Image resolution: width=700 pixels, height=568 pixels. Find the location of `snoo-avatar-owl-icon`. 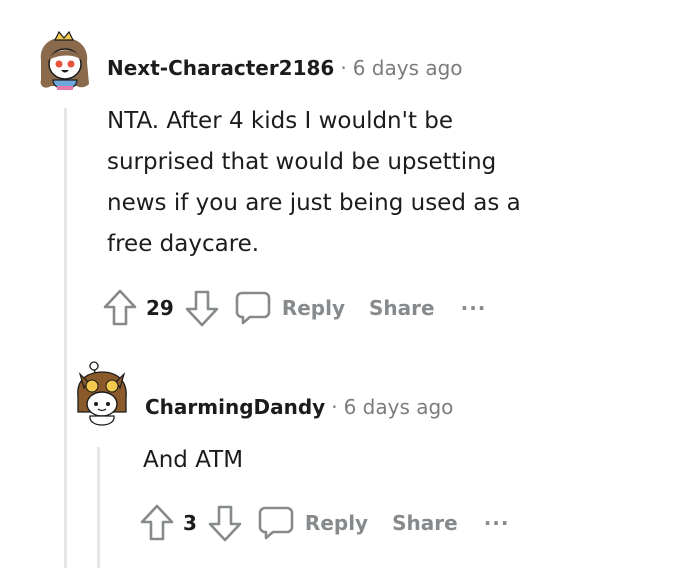

snoo-avatar-owl-icon is located at coordinates (102, 393).